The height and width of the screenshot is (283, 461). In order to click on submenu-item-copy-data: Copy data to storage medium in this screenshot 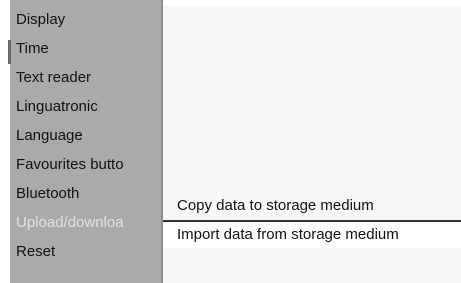, I will do `click(312, 206)`.